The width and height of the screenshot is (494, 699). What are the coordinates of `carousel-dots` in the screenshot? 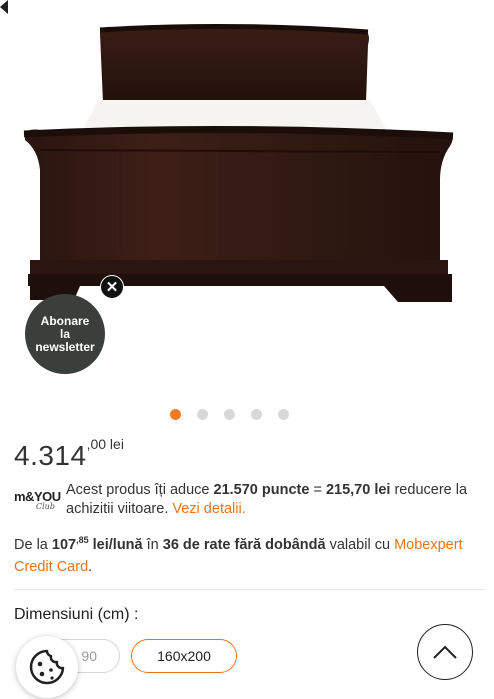 It's located at (229, 414).